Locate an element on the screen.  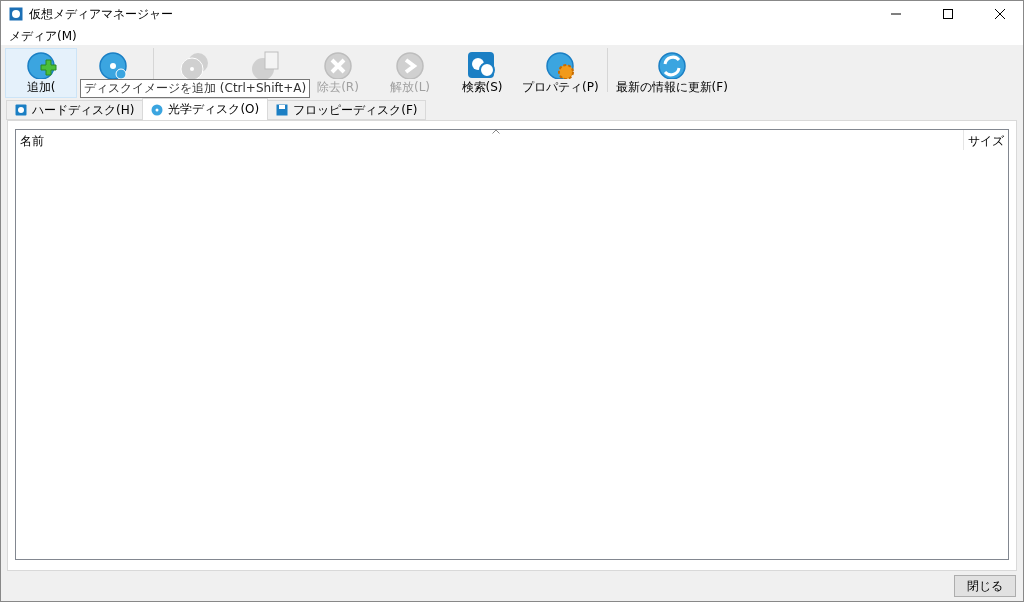
disc-cross-icon is located at coordinates (338, 64).